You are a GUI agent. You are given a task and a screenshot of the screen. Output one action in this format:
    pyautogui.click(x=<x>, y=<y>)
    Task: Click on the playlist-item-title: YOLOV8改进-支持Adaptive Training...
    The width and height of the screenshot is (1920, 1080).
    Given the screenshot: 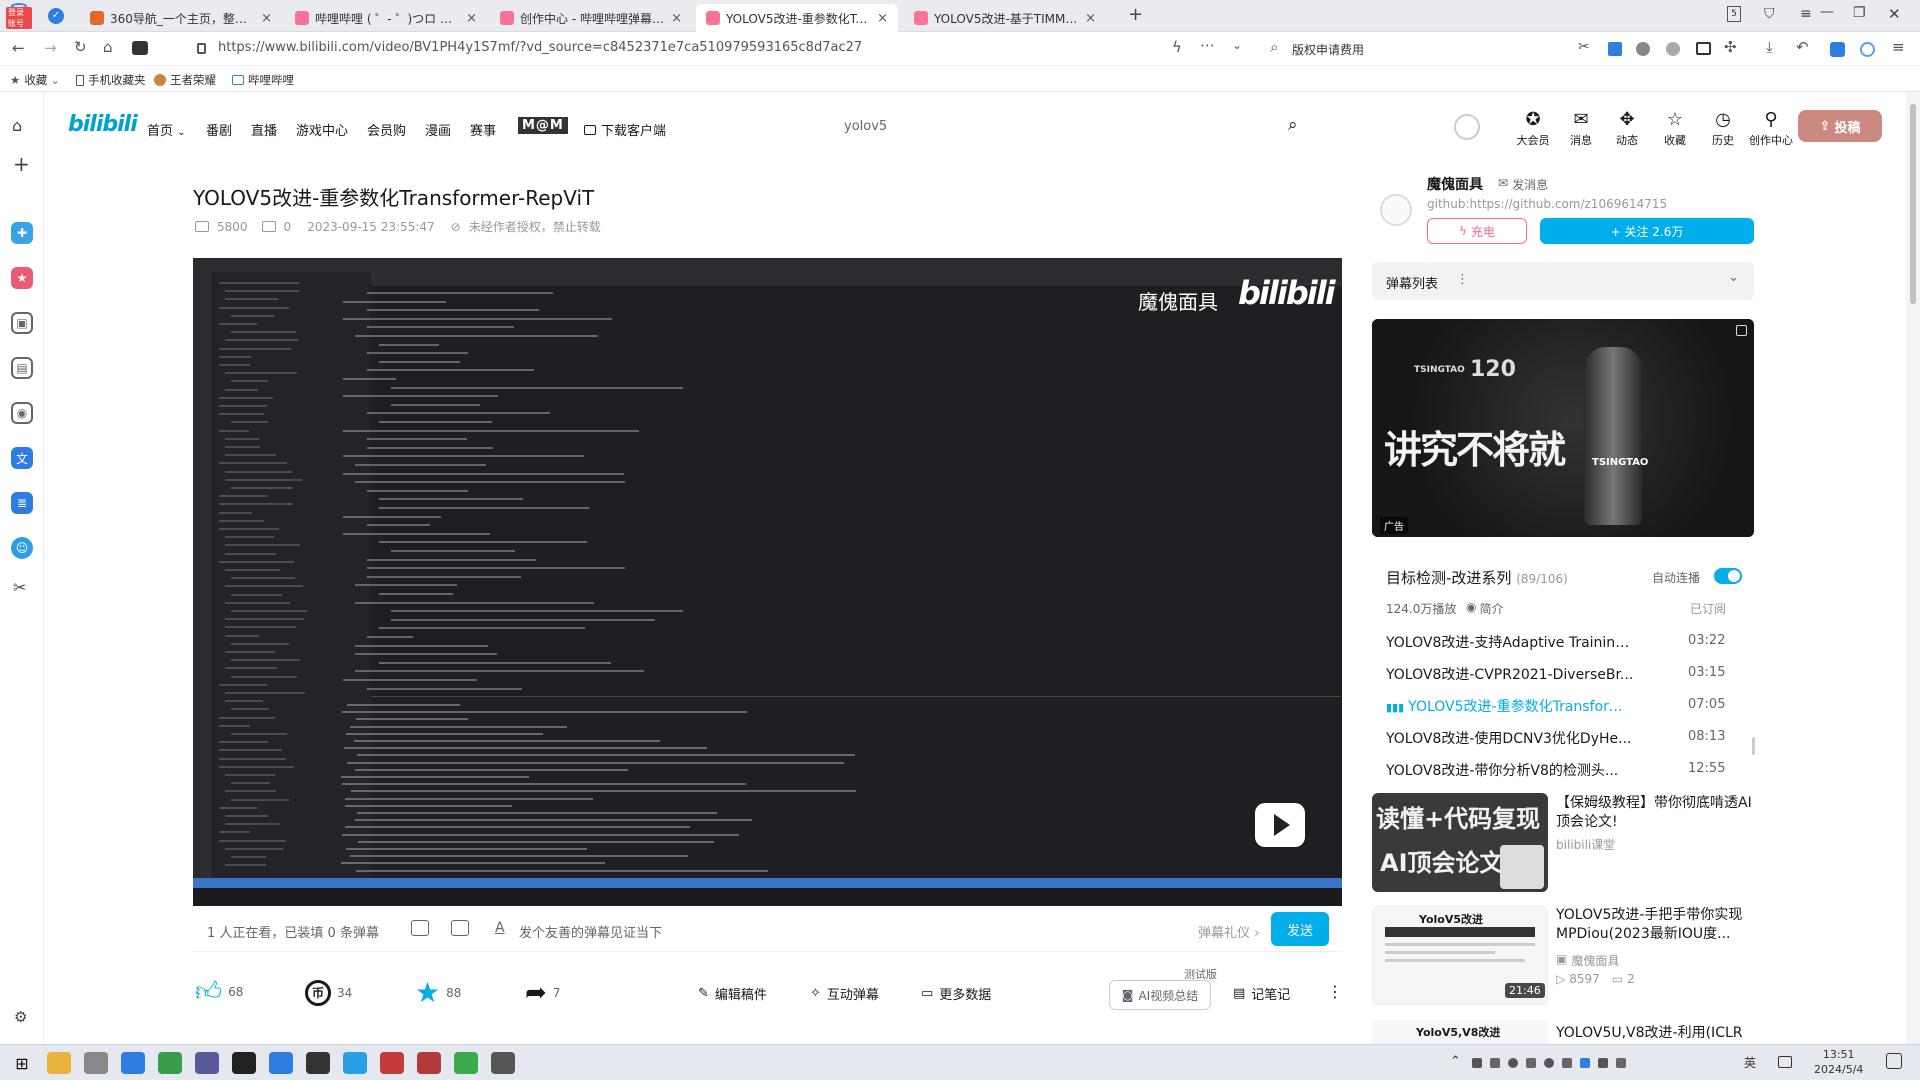 What is the action you would take?
    pyautogui.click(x=1510, y=642)
    